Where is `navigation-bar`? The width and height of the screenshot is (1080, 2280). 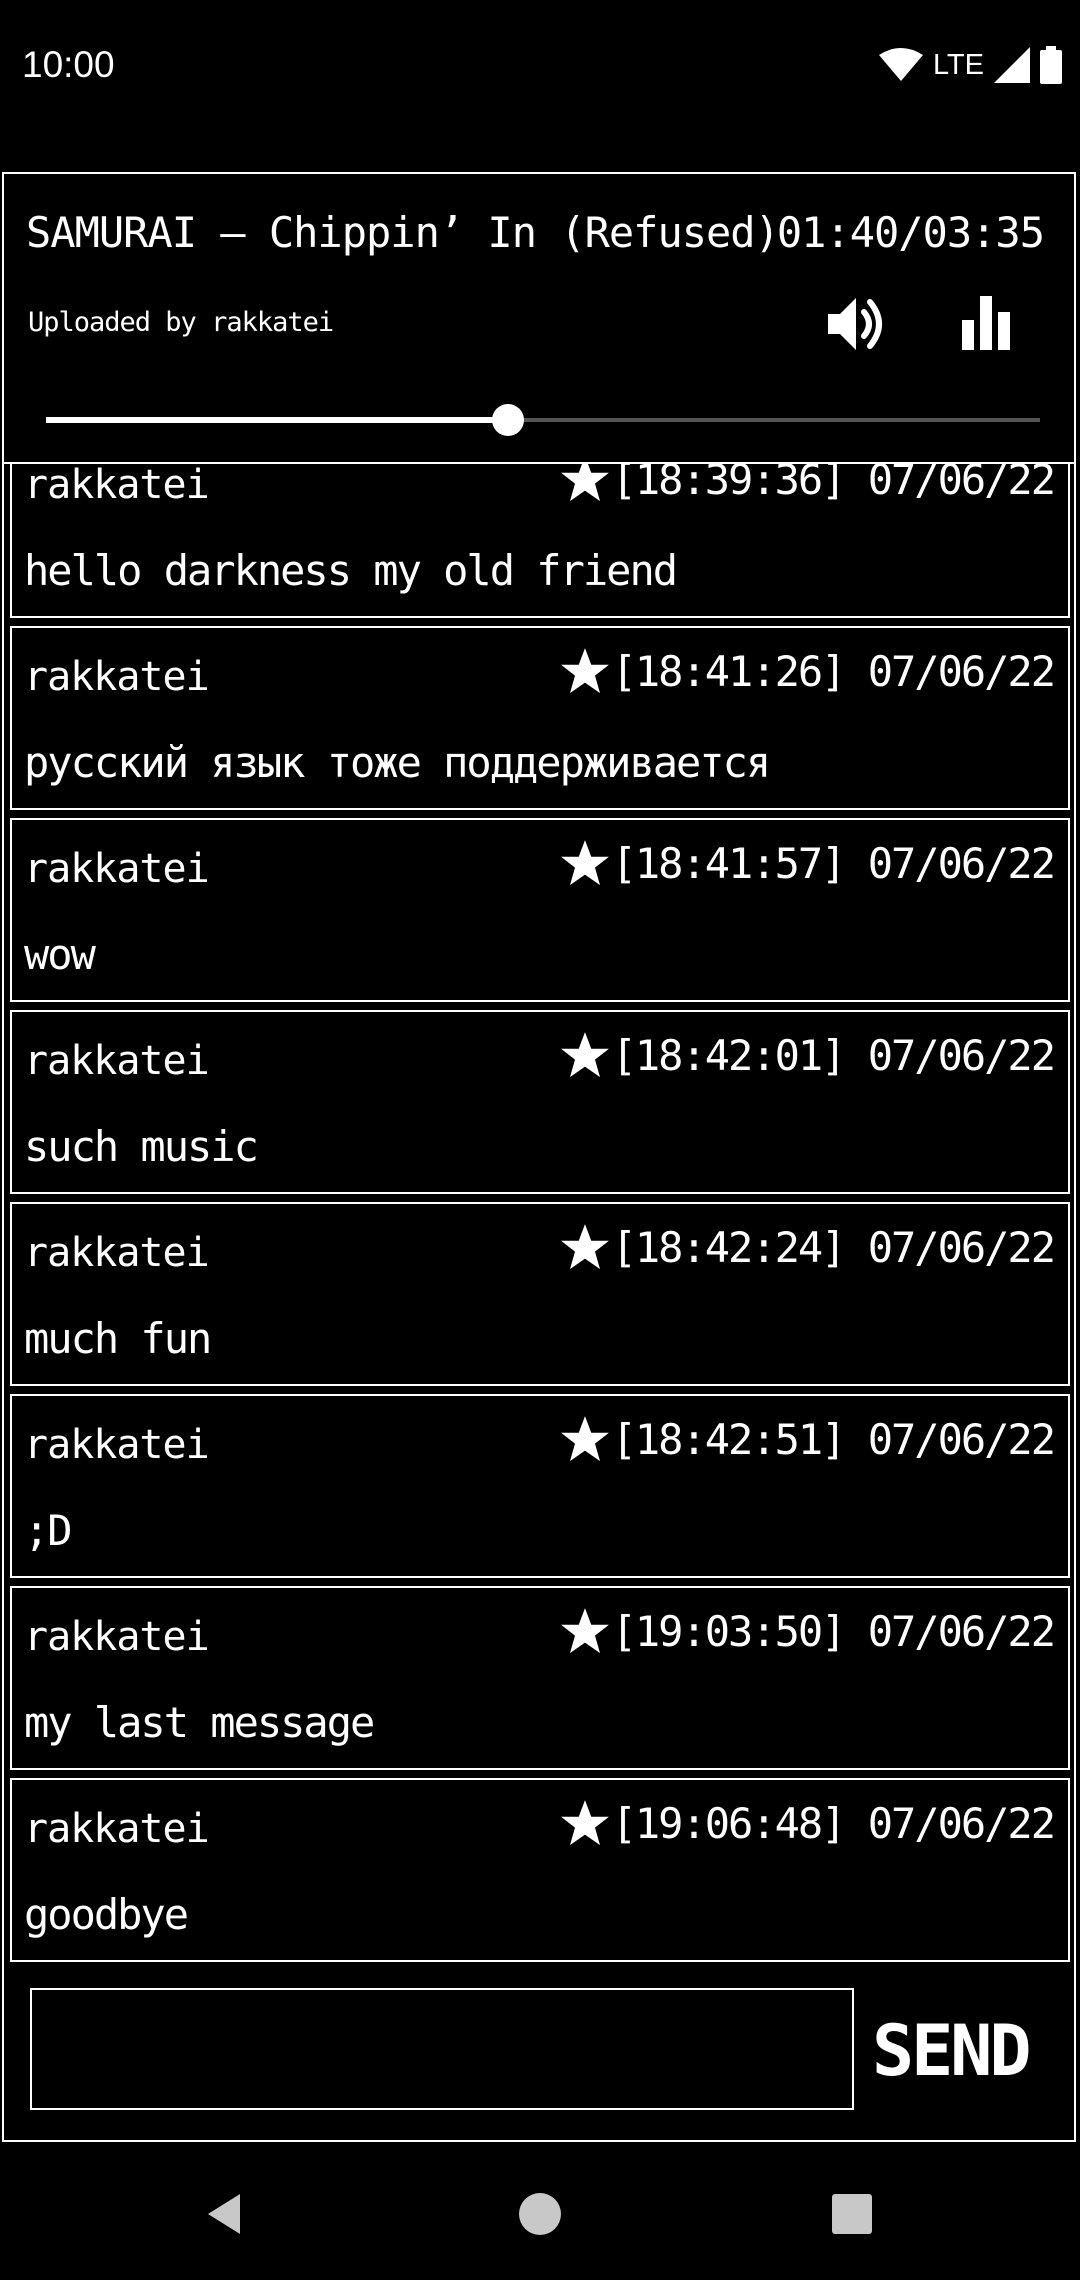 navigation-bar is located at coordinates (540, 2213).